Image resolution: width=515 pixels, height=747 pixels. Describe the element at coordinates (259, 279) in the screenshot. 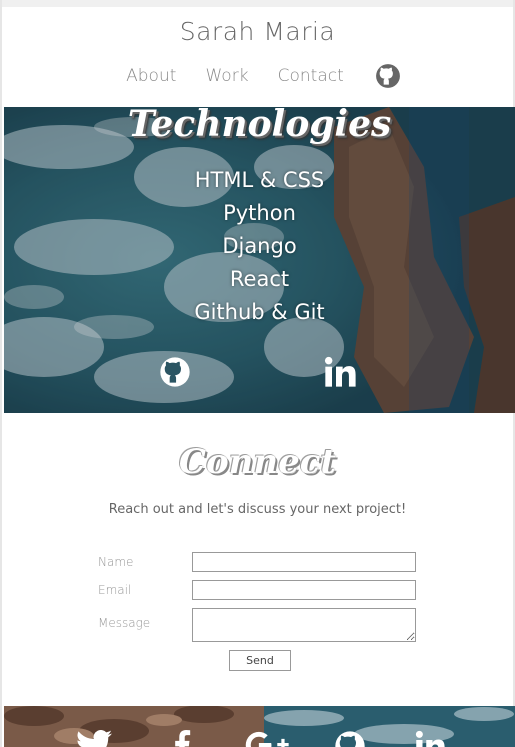

I see `tech-item: React` at that location.